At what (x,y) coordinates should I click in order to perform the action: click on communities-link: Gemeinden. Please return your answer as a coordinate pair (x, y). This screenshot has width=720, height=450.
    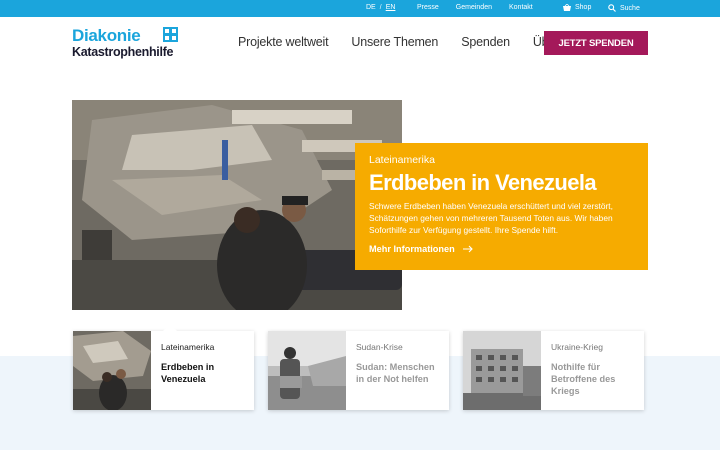
    Looking at the image, I should click on (474, 7).